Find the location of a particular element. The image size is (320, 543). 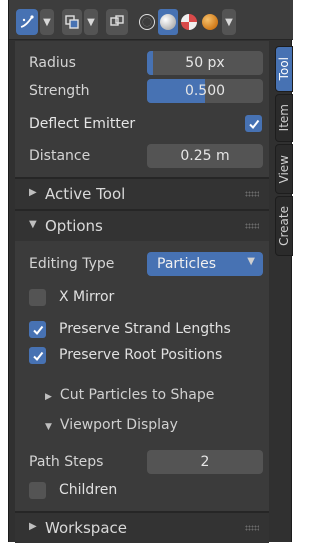

strength-value: 0.500 is located at coordinates (205, 91).